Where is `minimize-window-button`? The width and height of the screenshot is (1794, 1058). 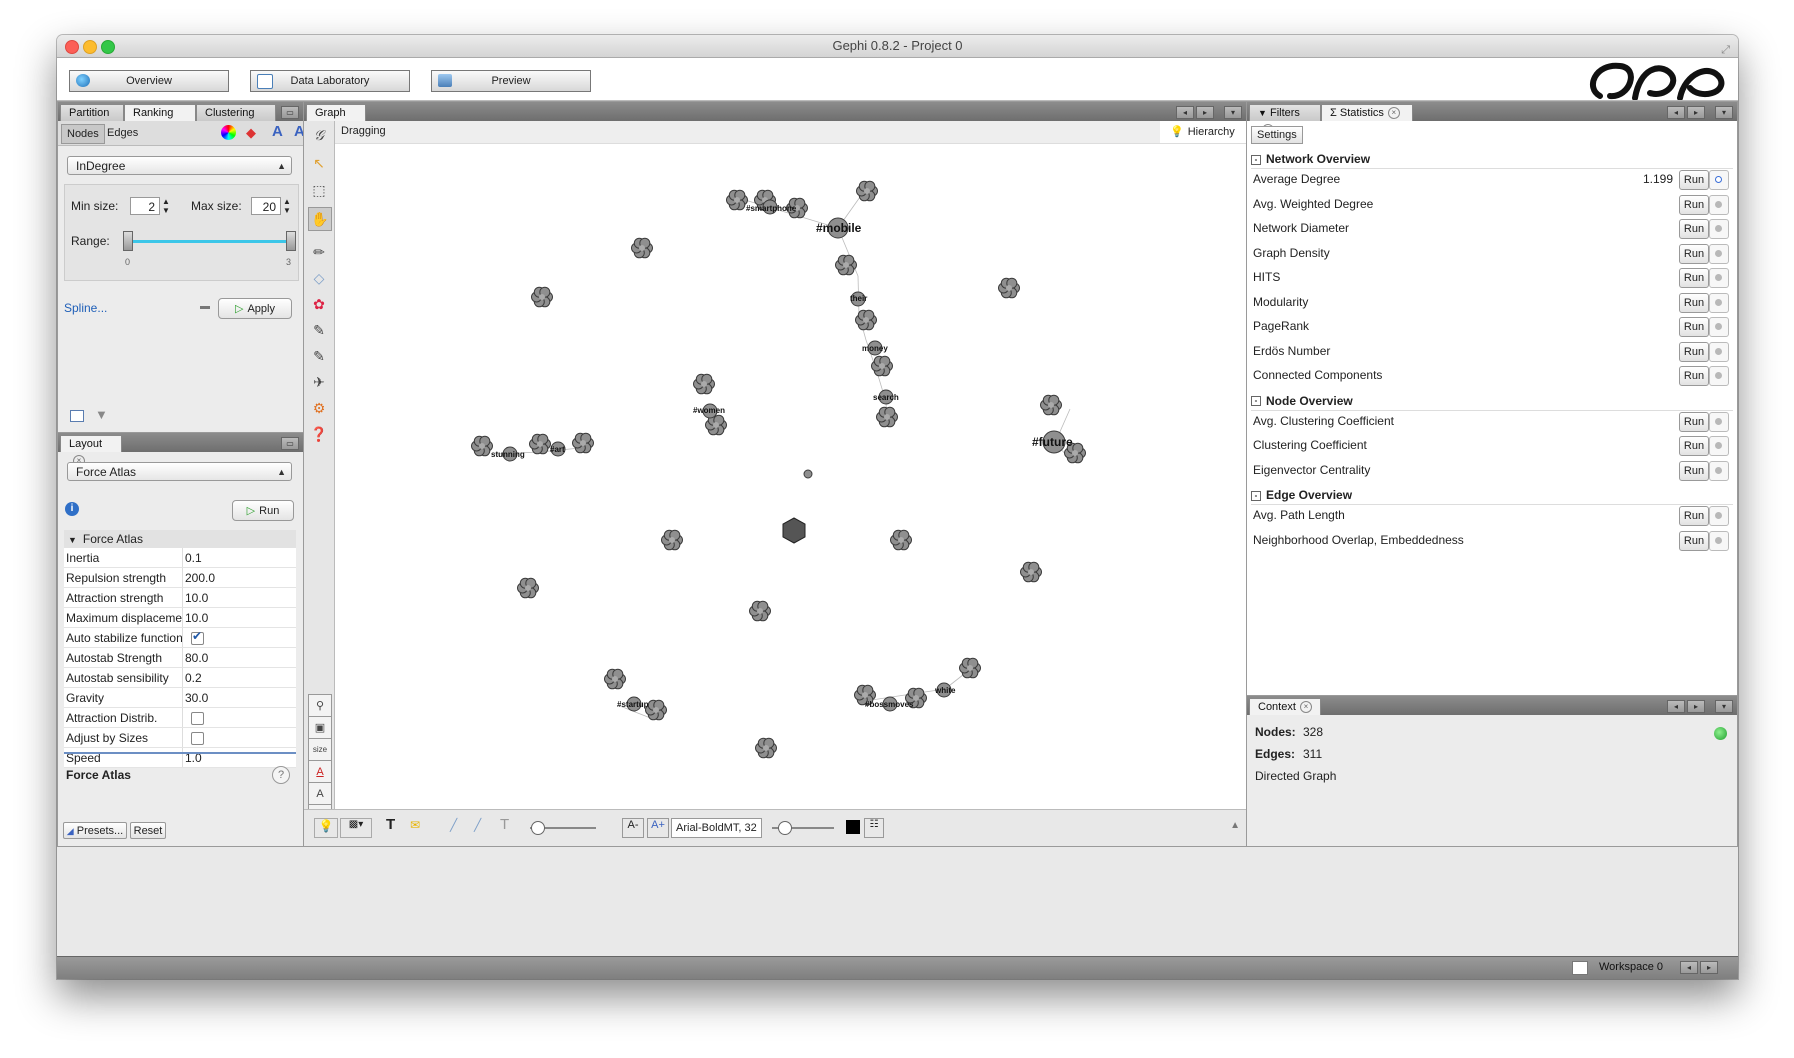
minimize-window-button is located at coordinates (90, 47).